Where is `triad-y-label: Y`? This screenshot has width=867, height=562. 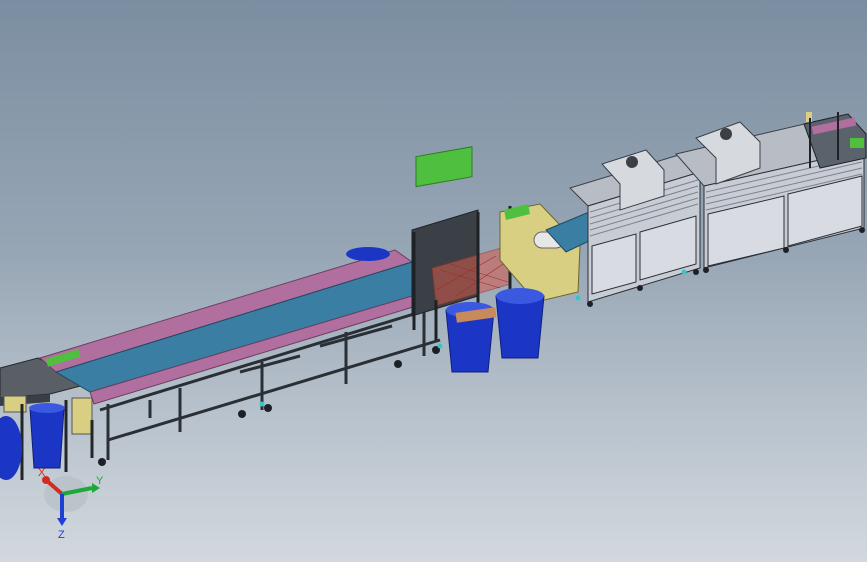
triad-y-label: Y is located at coordinates (100, 481).